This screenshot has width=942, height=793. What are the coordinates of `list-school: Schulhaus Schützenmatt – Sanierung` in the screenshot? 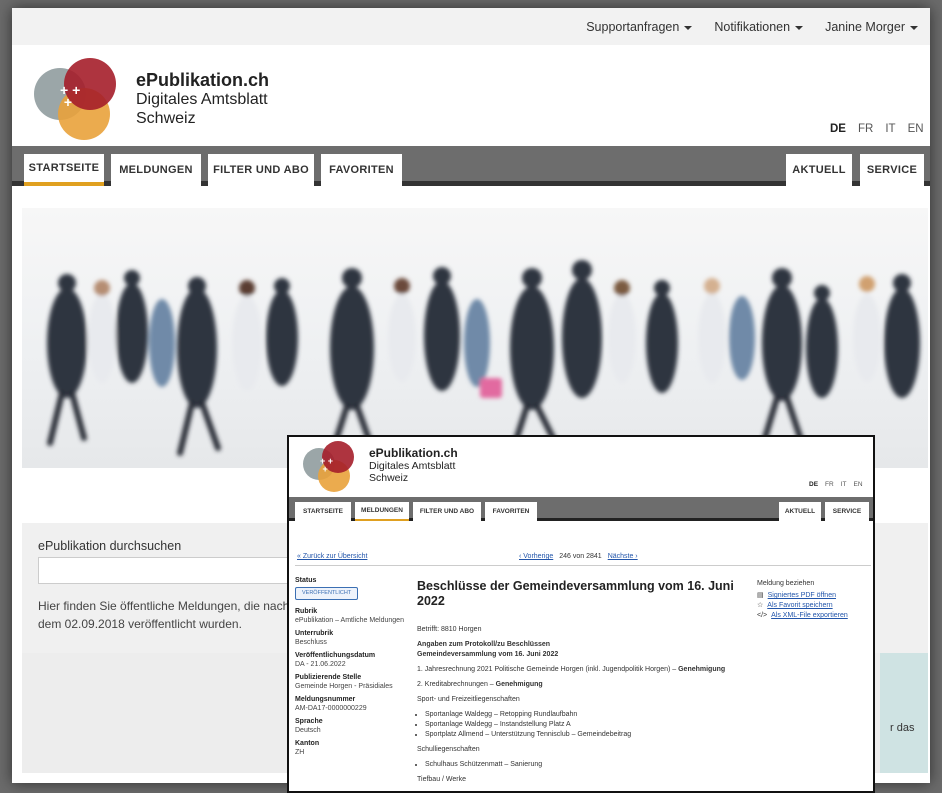 It's located at (582, 765).